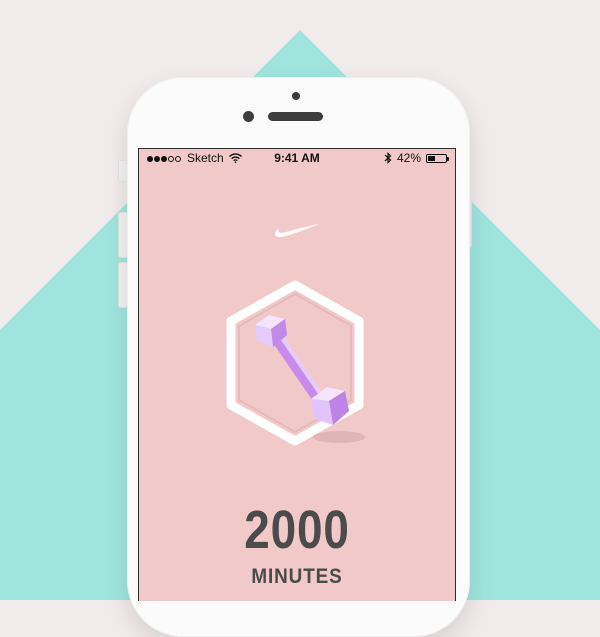 This screenshot has height=637, width=600. Describe the element at coordinates (388, 158) in the screenshot. I see `bluetooth-icon` at that location.